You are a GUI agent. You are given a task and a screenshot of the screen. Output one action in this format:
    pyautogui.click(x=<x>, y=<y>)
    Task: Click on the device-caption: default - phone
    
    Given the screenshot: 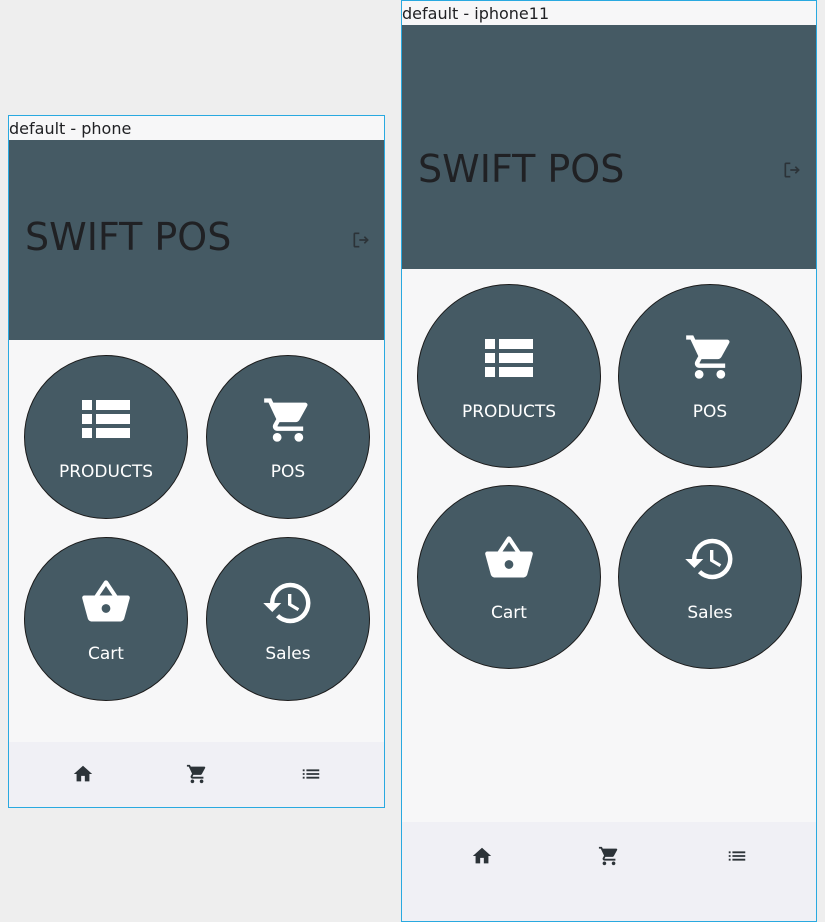 What is the action you would take?
    pyautogui.click(x=196, y=128)
    